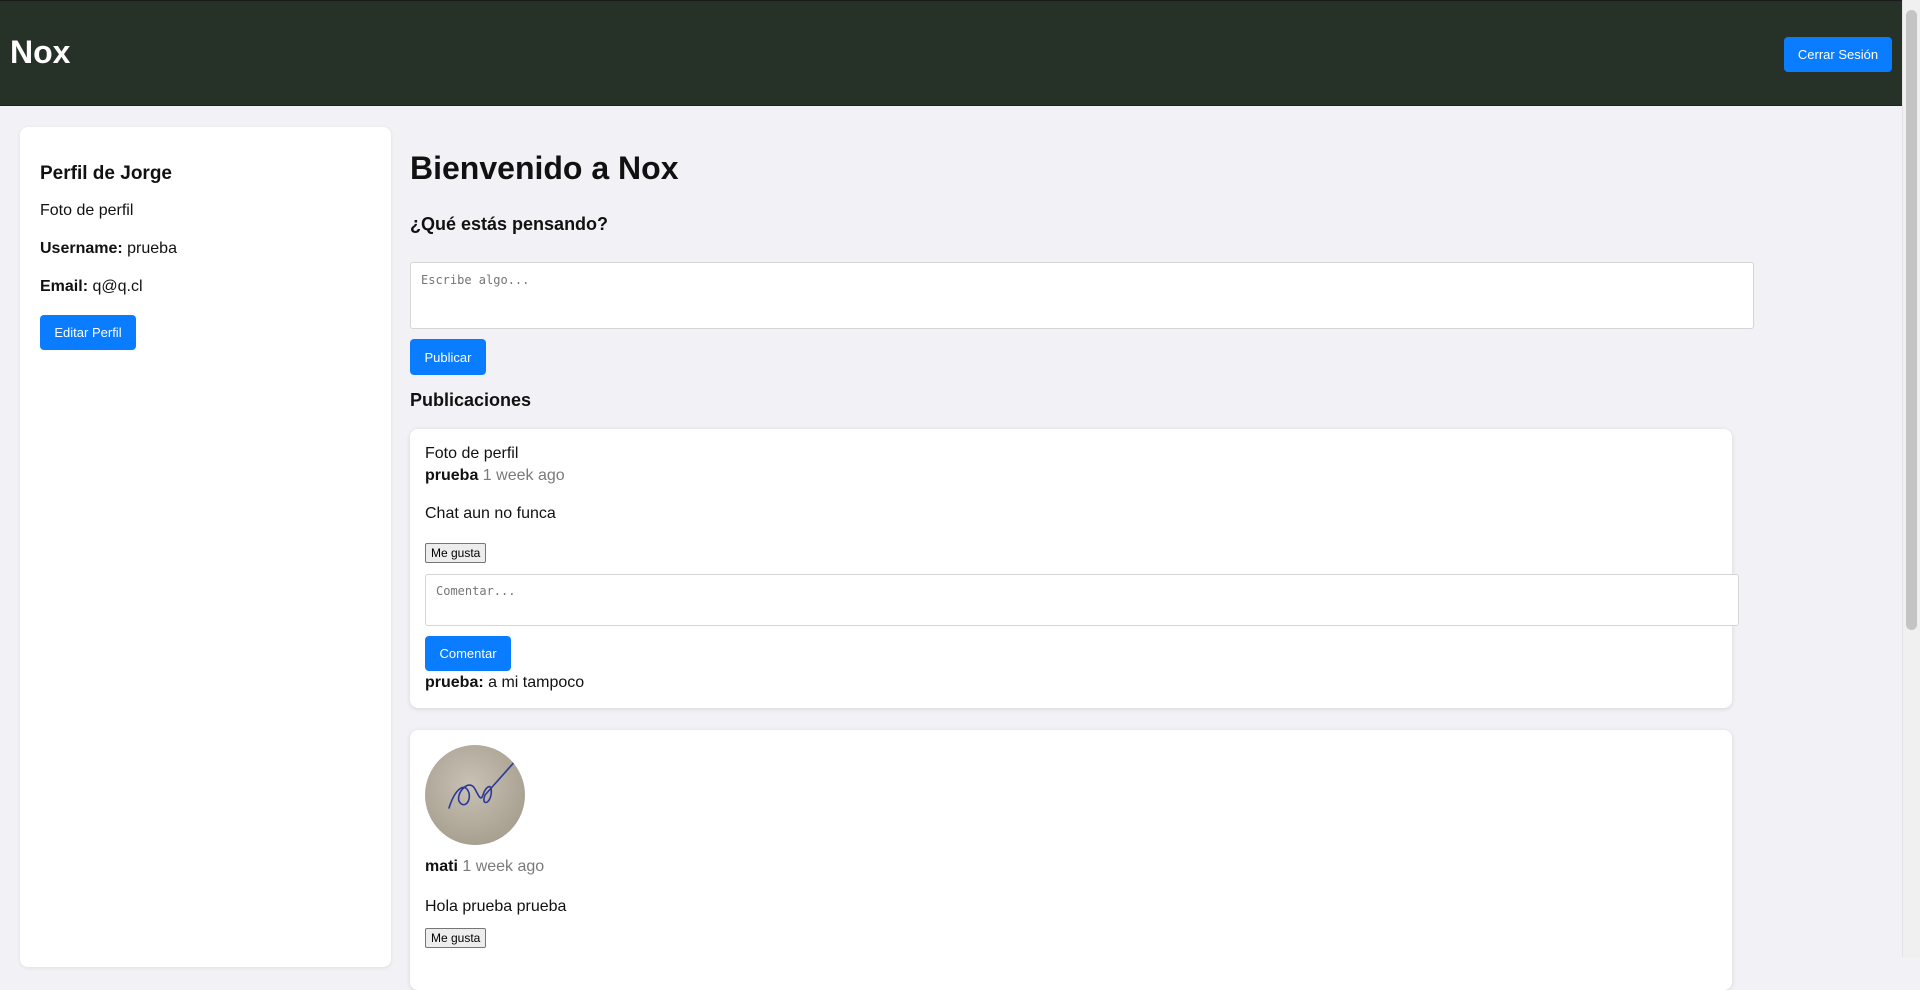 The width and height of the screenshot is (1920, 990). What do you see at coordinates (544, 168) in the screenshot?
I see `page-title: Bienvenido a Nox` at bounding box center [544, 168].